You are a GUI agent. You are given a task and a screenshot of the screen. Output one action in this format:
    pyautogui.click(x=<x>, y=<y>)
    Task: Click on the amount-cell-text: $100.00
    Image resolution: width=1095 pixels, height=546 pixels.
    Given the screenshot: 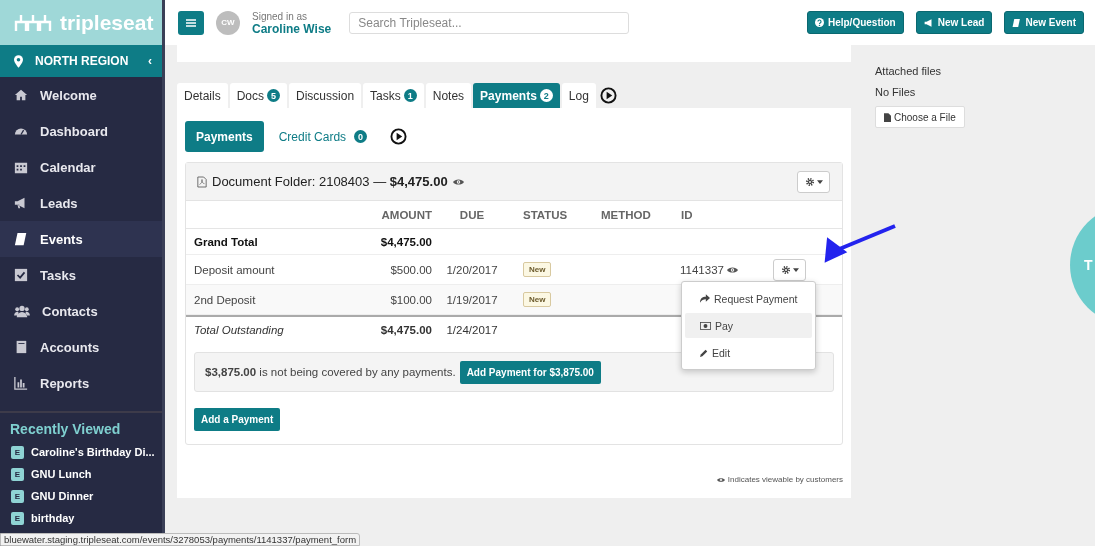 What is the action you would take?
    pyautogui.click(x=410, y=299)
    